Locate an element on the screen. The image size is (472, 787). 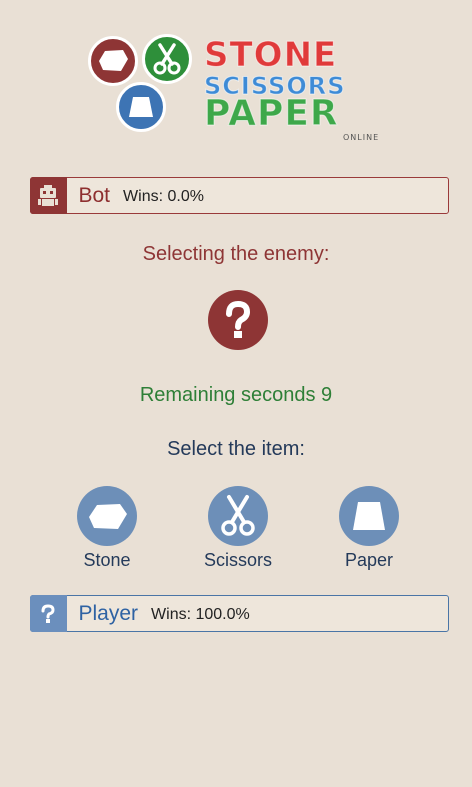
logo-stone-icon is located at coordinates (113, 61).